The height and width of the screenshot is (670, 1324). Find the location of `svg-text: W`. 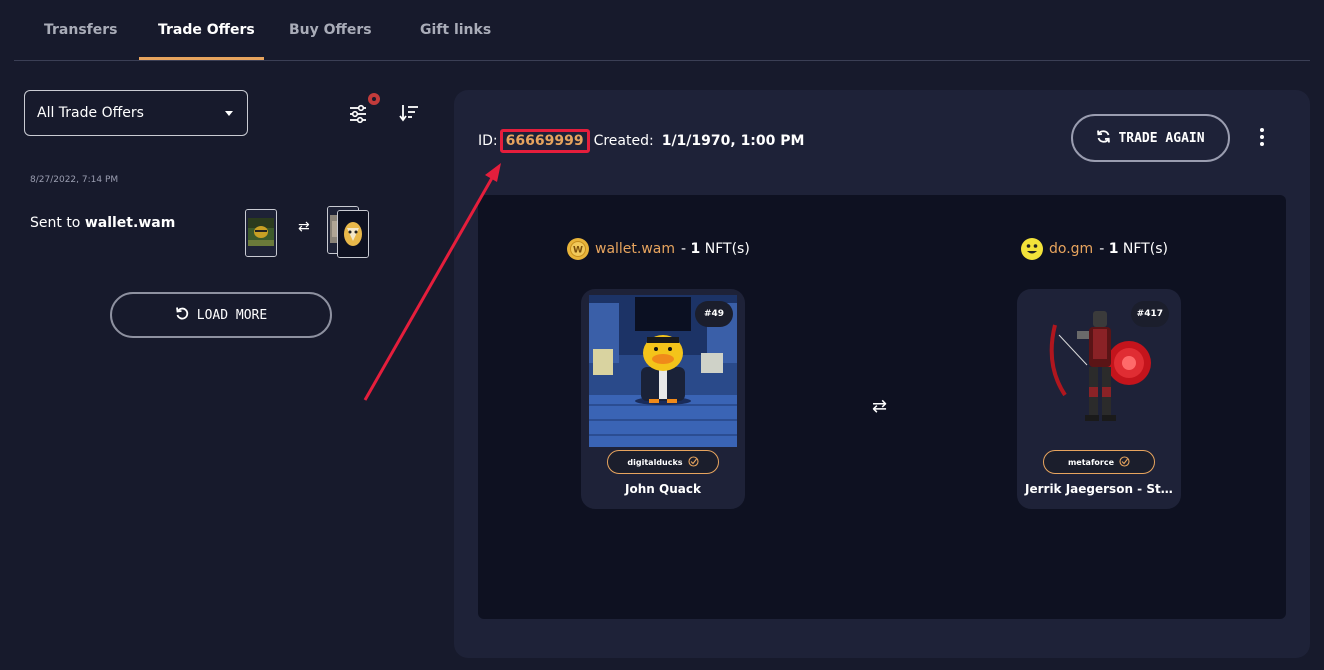

svg-text: W is located at coordinates (578, 251).